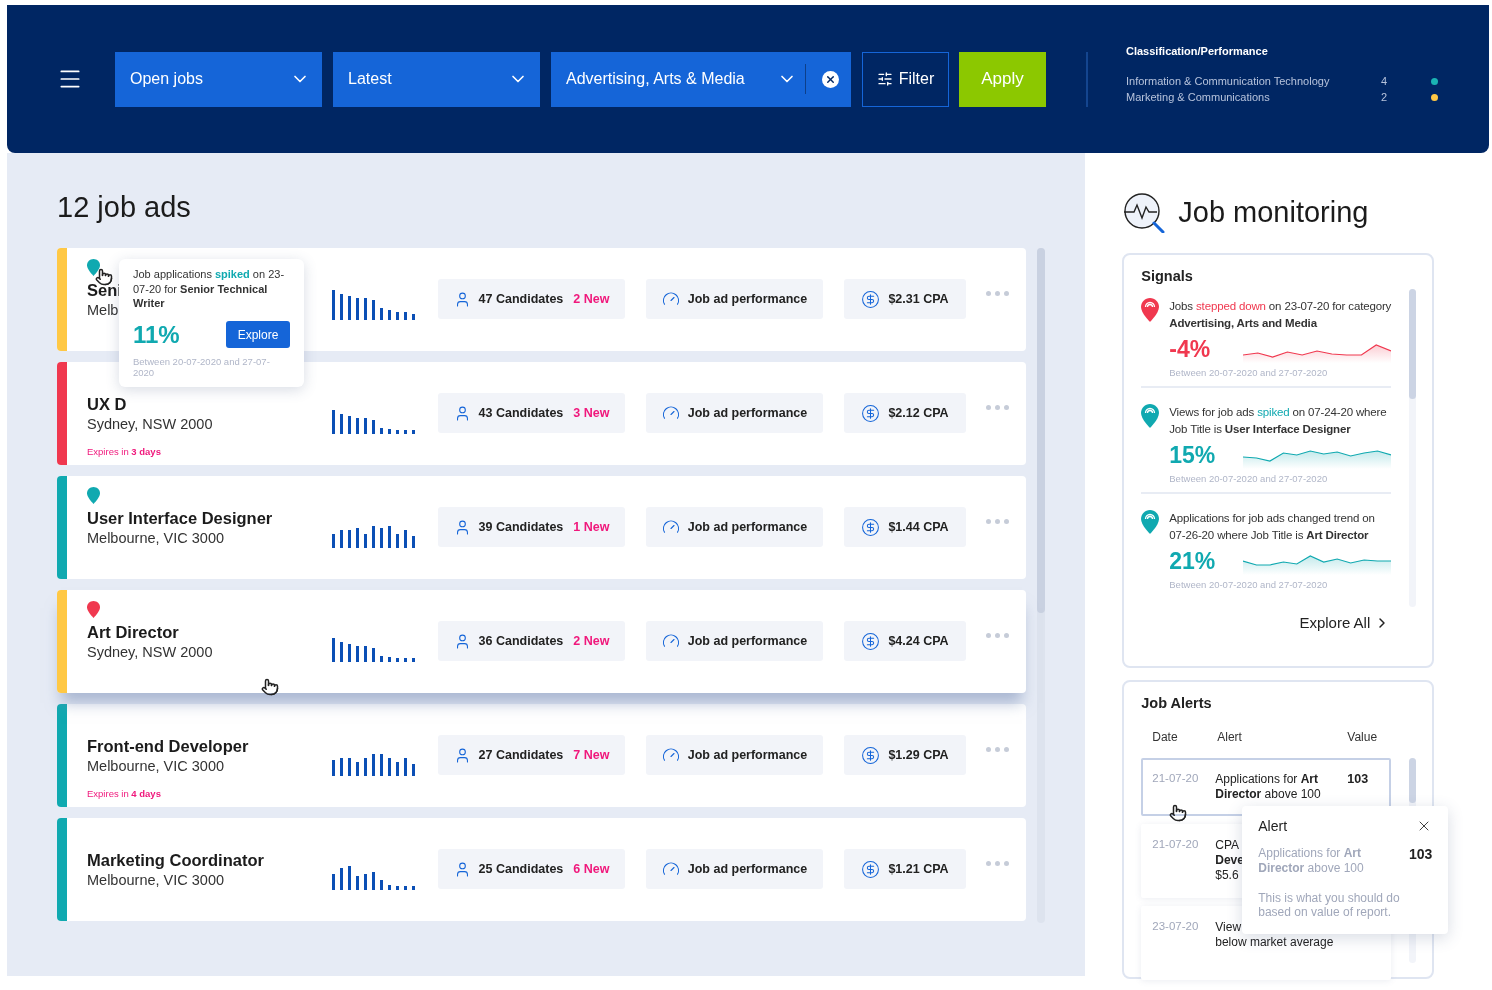 The width and height of the screenshot is (1492, 990). Describe the element at coordinates (1229, 860) in the screenshot. I see `alert-text: Deve` at that location.